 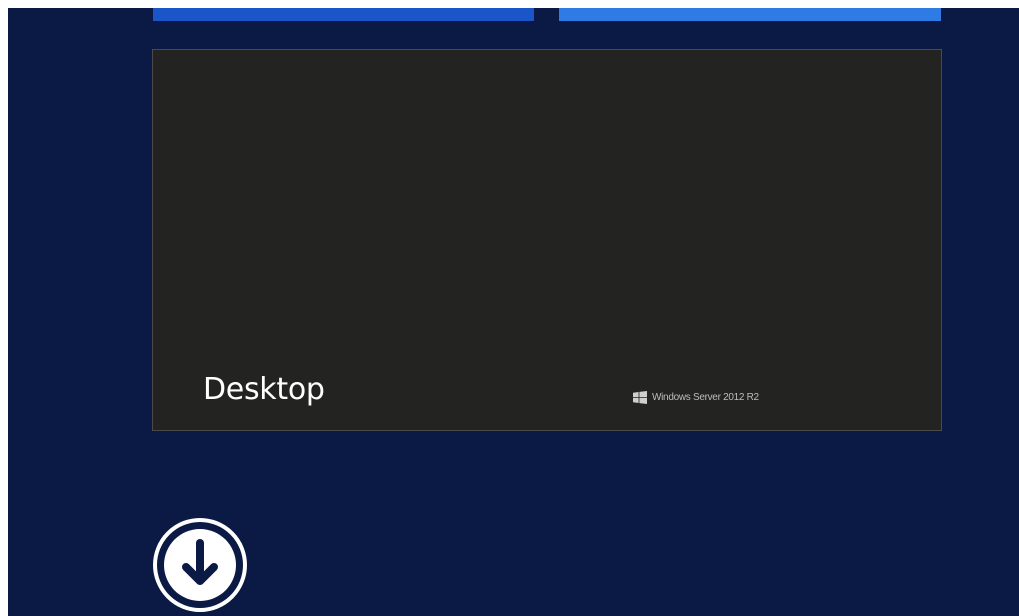 I want to click on arrow-down-circle-icon, so click(x=200, y=565).